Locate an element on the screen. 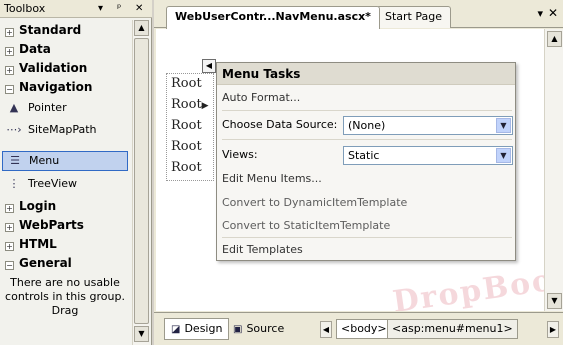  group-label: Navigation is located at coordinates (56, 87).